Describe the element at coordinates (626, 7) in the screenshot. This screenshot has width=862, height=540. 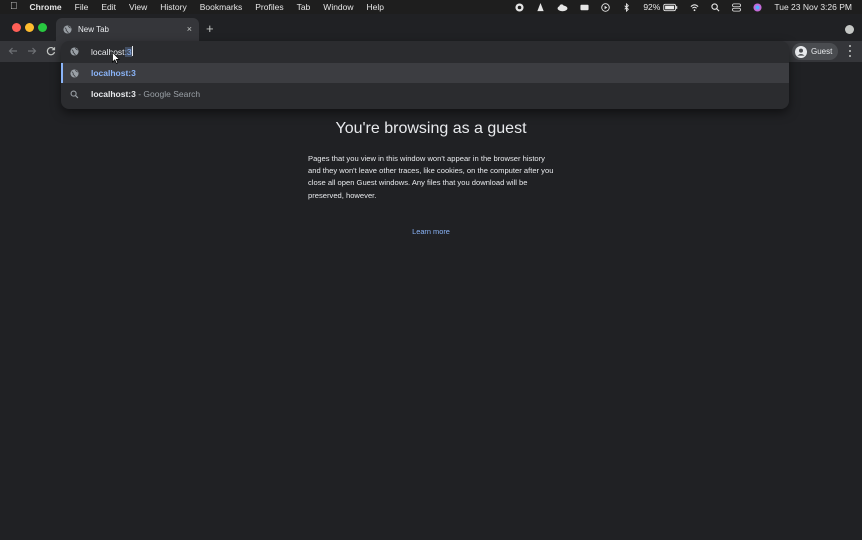
I see `bluetooth-icon` at that location.